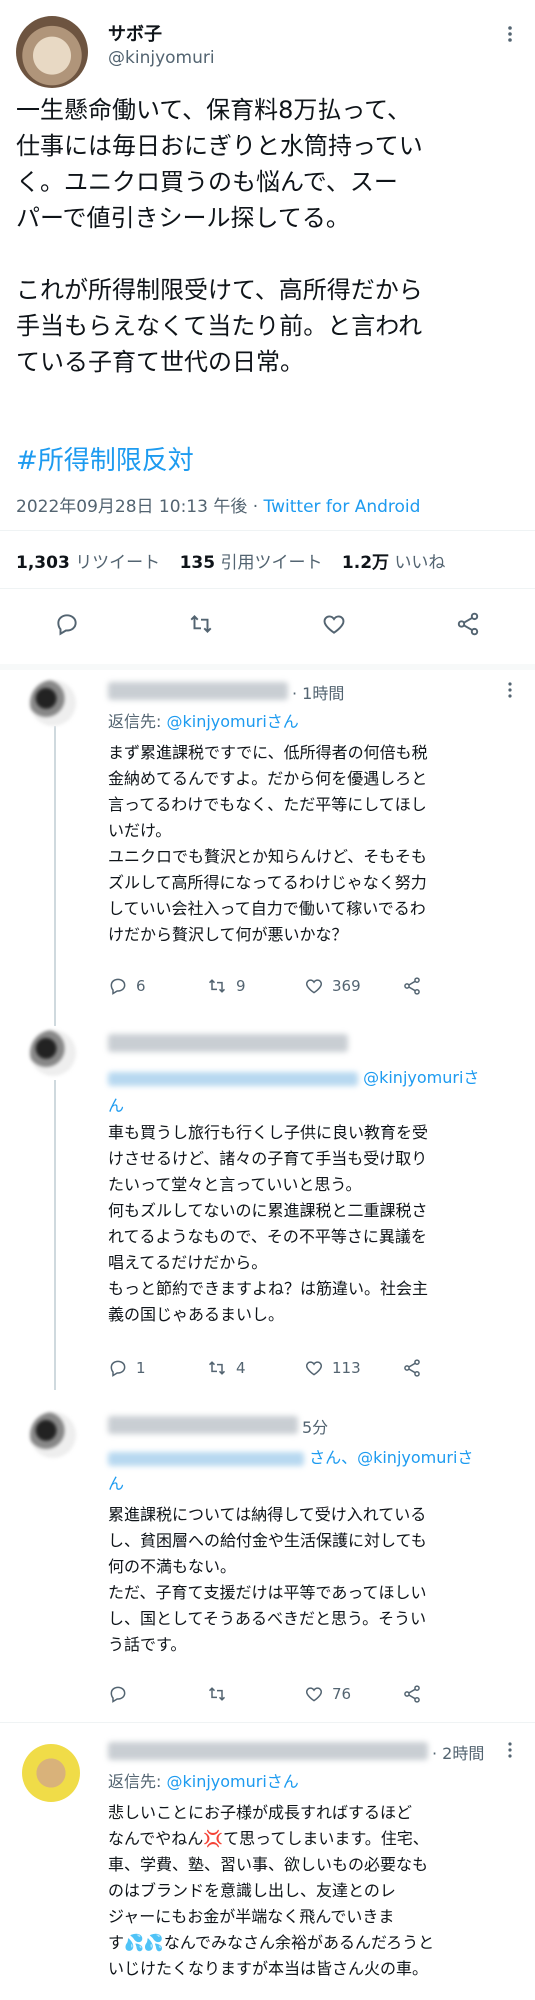  Describe the element at coordinates (241, 986) in the screenshot. I see `retweet-count: 9` at that location.